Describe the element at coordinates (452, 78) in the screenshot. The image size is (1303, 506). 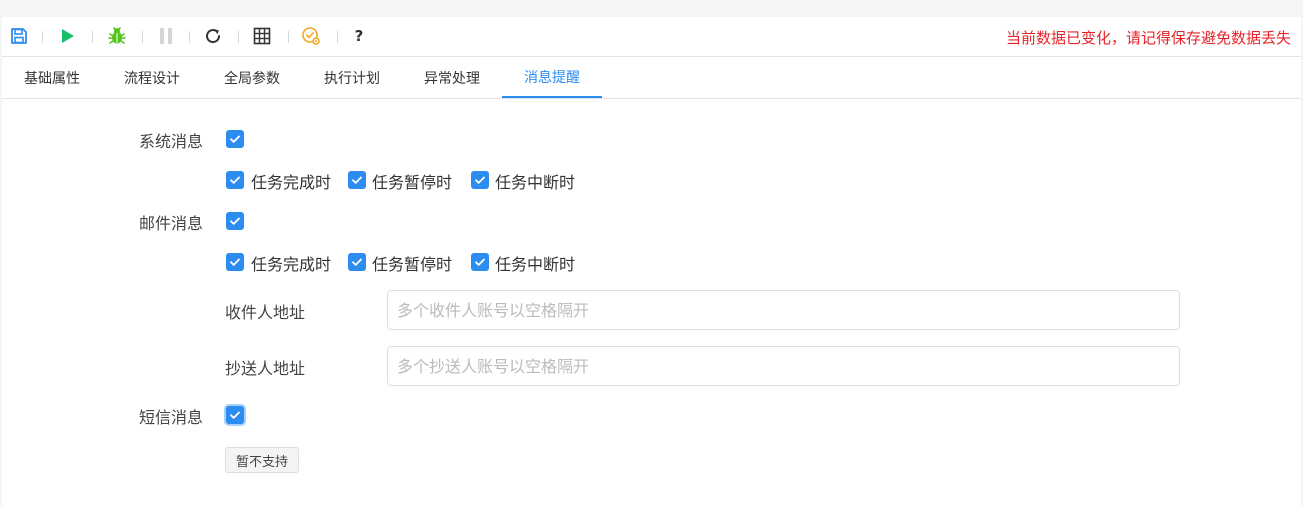
I see `tab-exception: 异常处理` at that location.